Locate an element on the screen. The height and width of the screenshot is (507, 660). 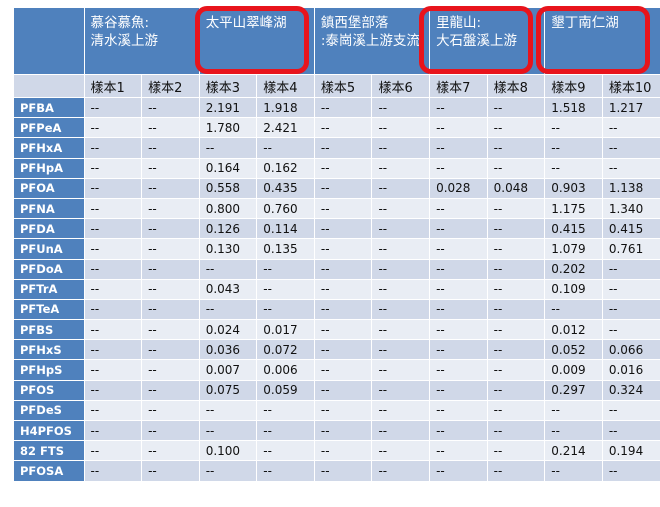
value-cell: 1.217 is located at coordinates (630, 107).